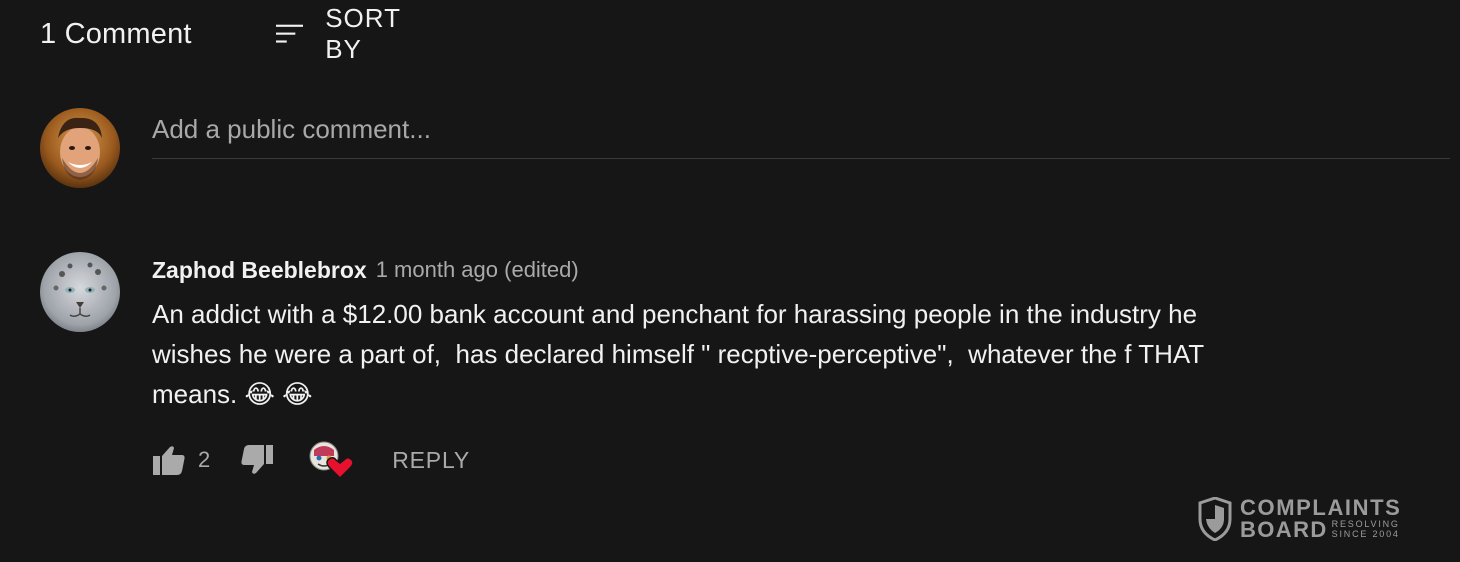 This screenshot has height=562, width=1460. What do you see at coordinates (259, 270) in the screenshot?
I see `comment-author: Zaphod Beeblebrox` at bounding box center [259, 270].